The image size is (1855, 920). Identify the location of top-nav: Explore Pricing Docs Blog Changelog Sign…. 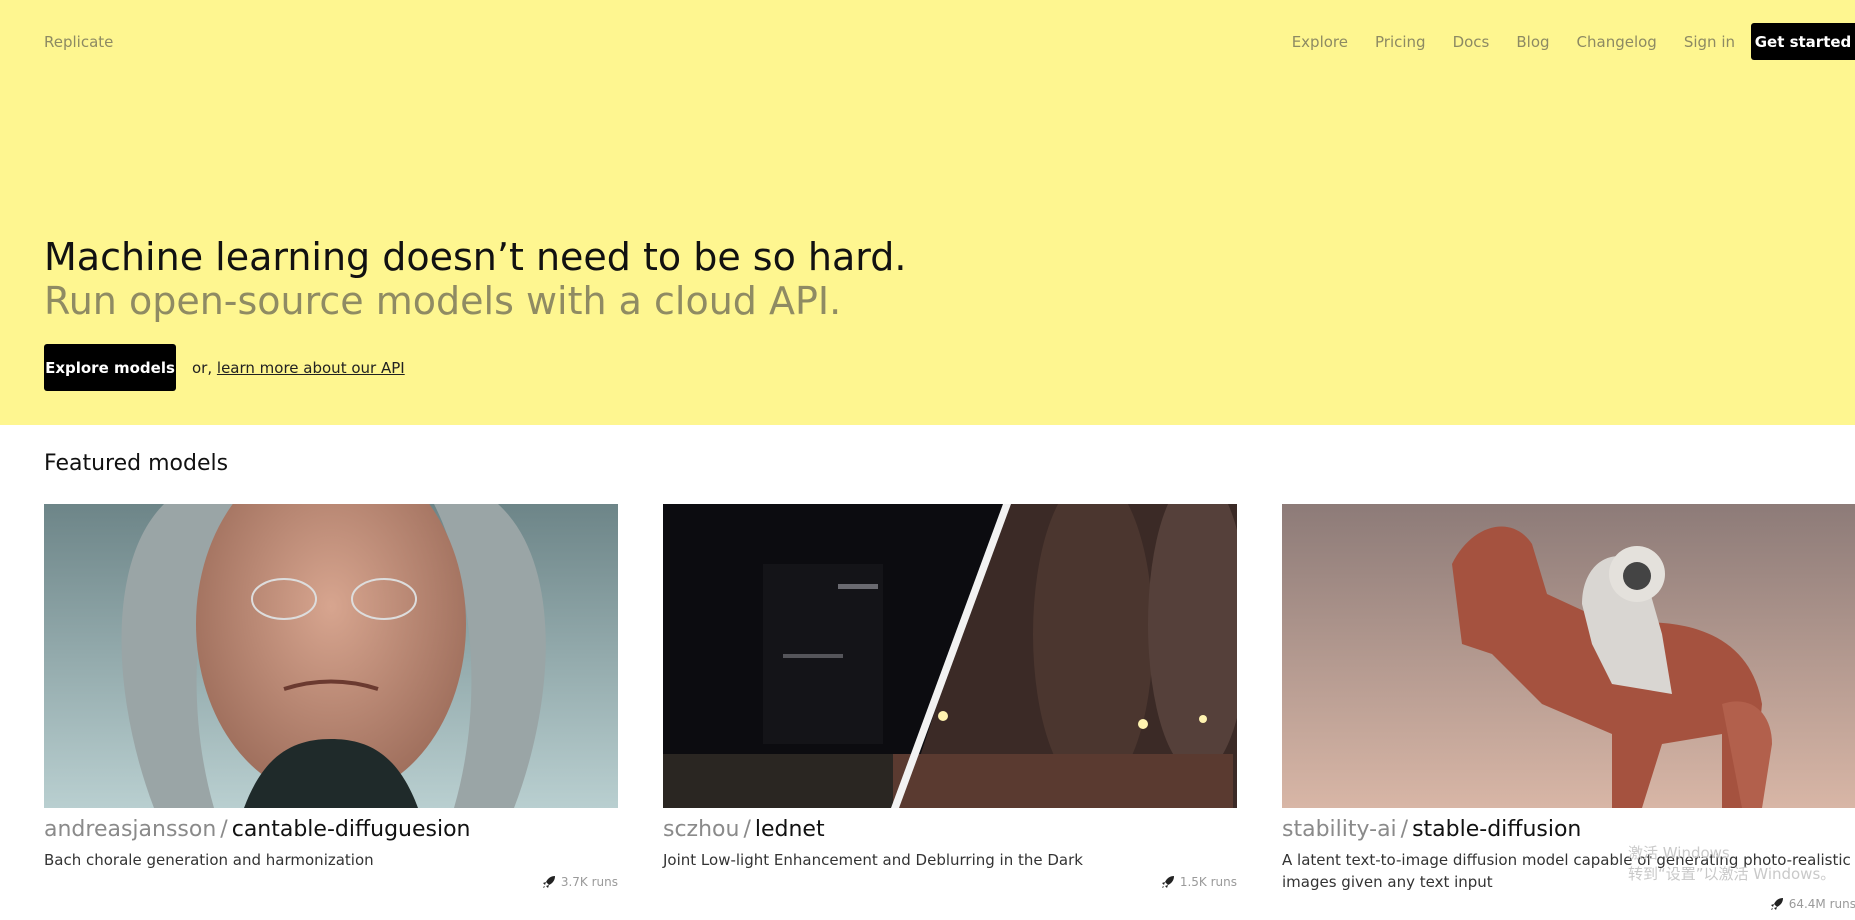
(1573, 41).